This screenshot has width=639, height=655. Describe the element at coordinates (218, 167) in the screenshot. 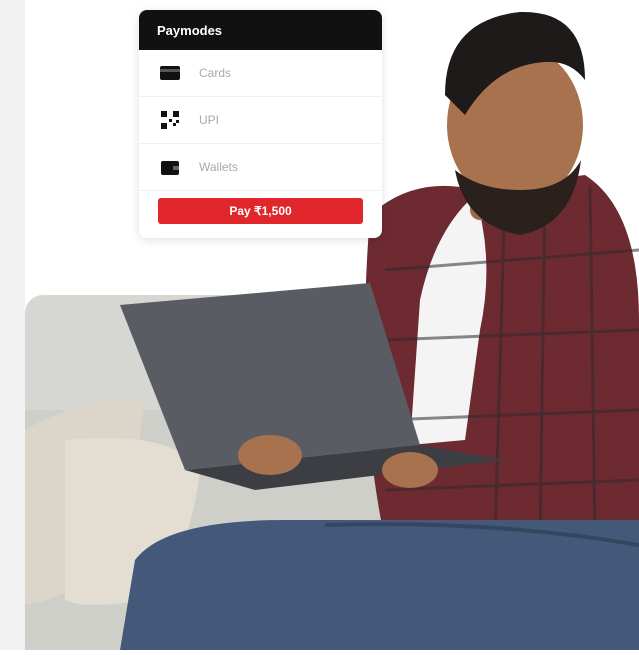

I see `paymode-wallets-label: Wallets` at that location.